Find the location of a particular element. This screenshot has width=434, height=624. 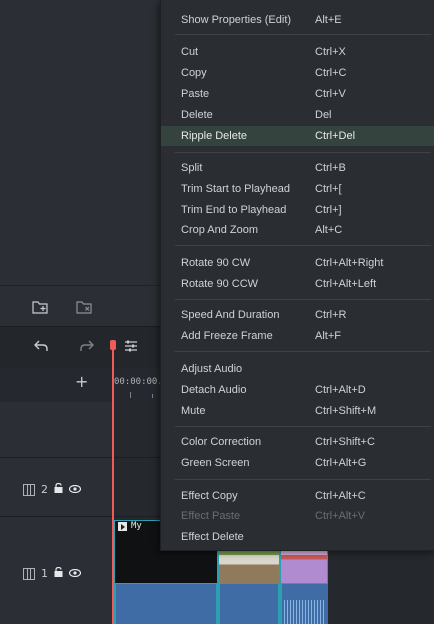

undo-icon is located at coordinates (41, 347).